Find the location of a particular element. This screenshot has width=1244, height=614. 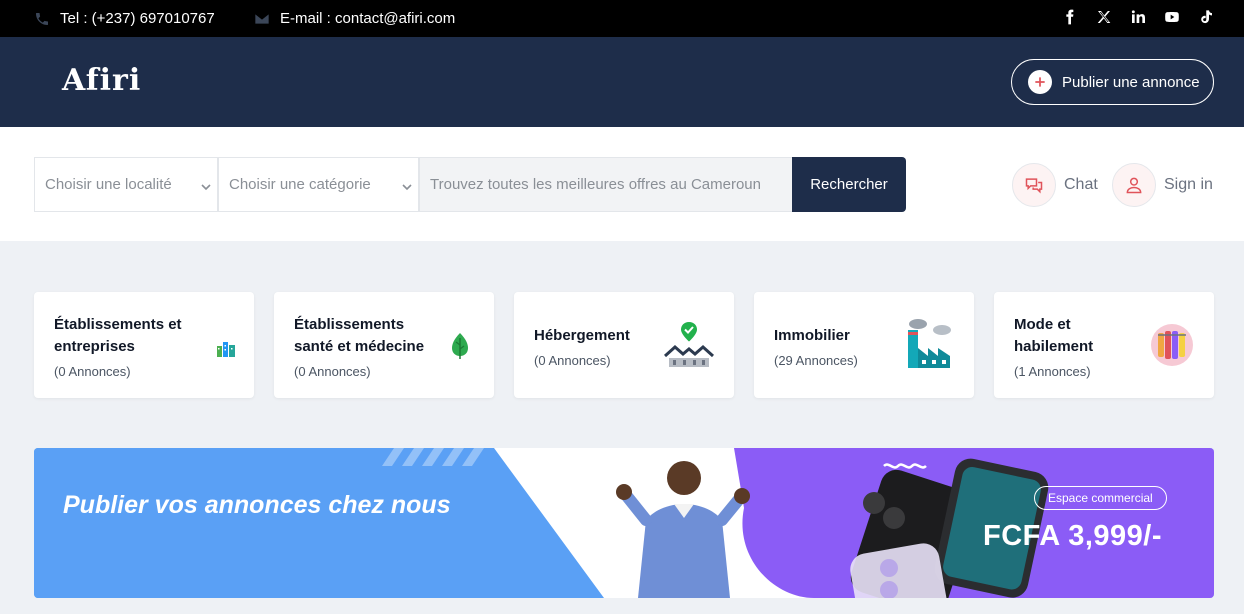

site-logo: Afiri is located at coordinates (101, 80).